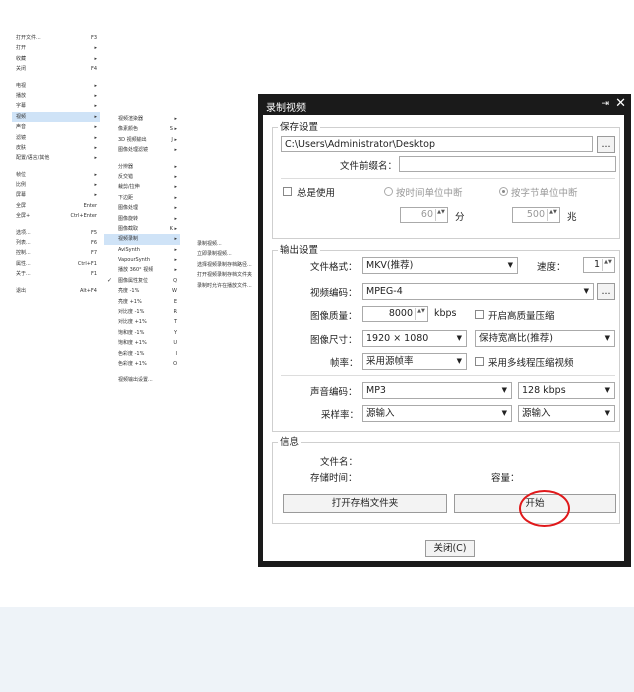  What do you see at coordinates (142, 140) in the screenshot?
I see `menu-item: 3D 视频输出 J ▸` at bounding box center [142, 140].